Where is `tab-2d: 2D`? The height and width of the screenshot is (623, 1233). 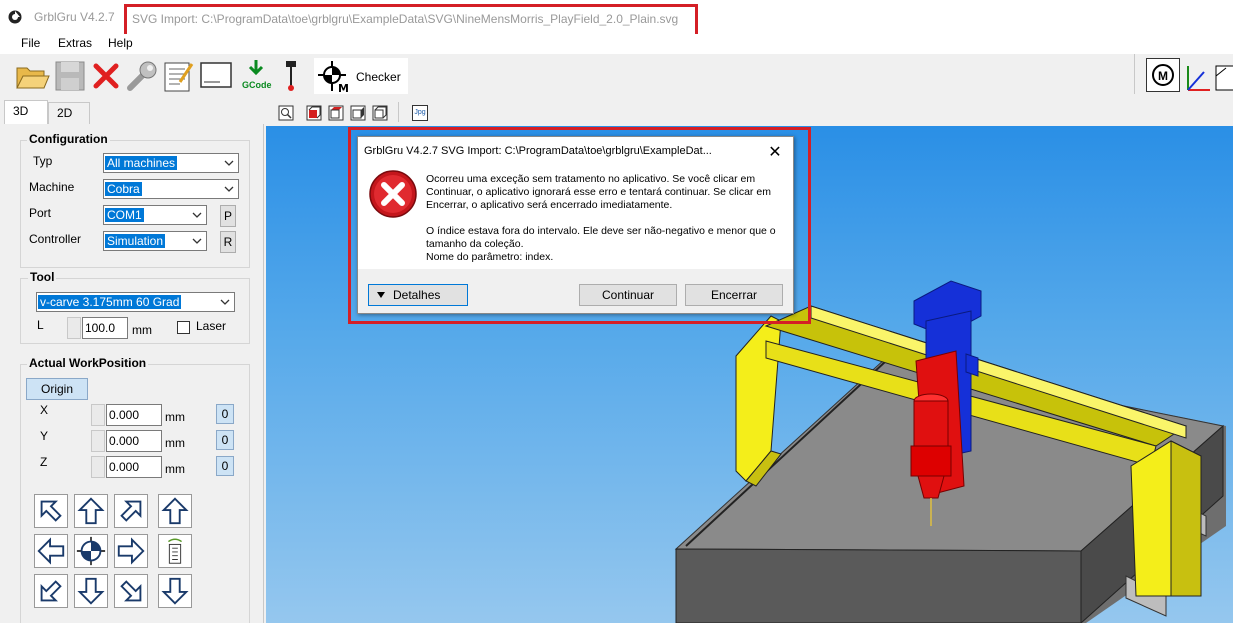 tab-2d: 2D is located at coordinates (69, 113).